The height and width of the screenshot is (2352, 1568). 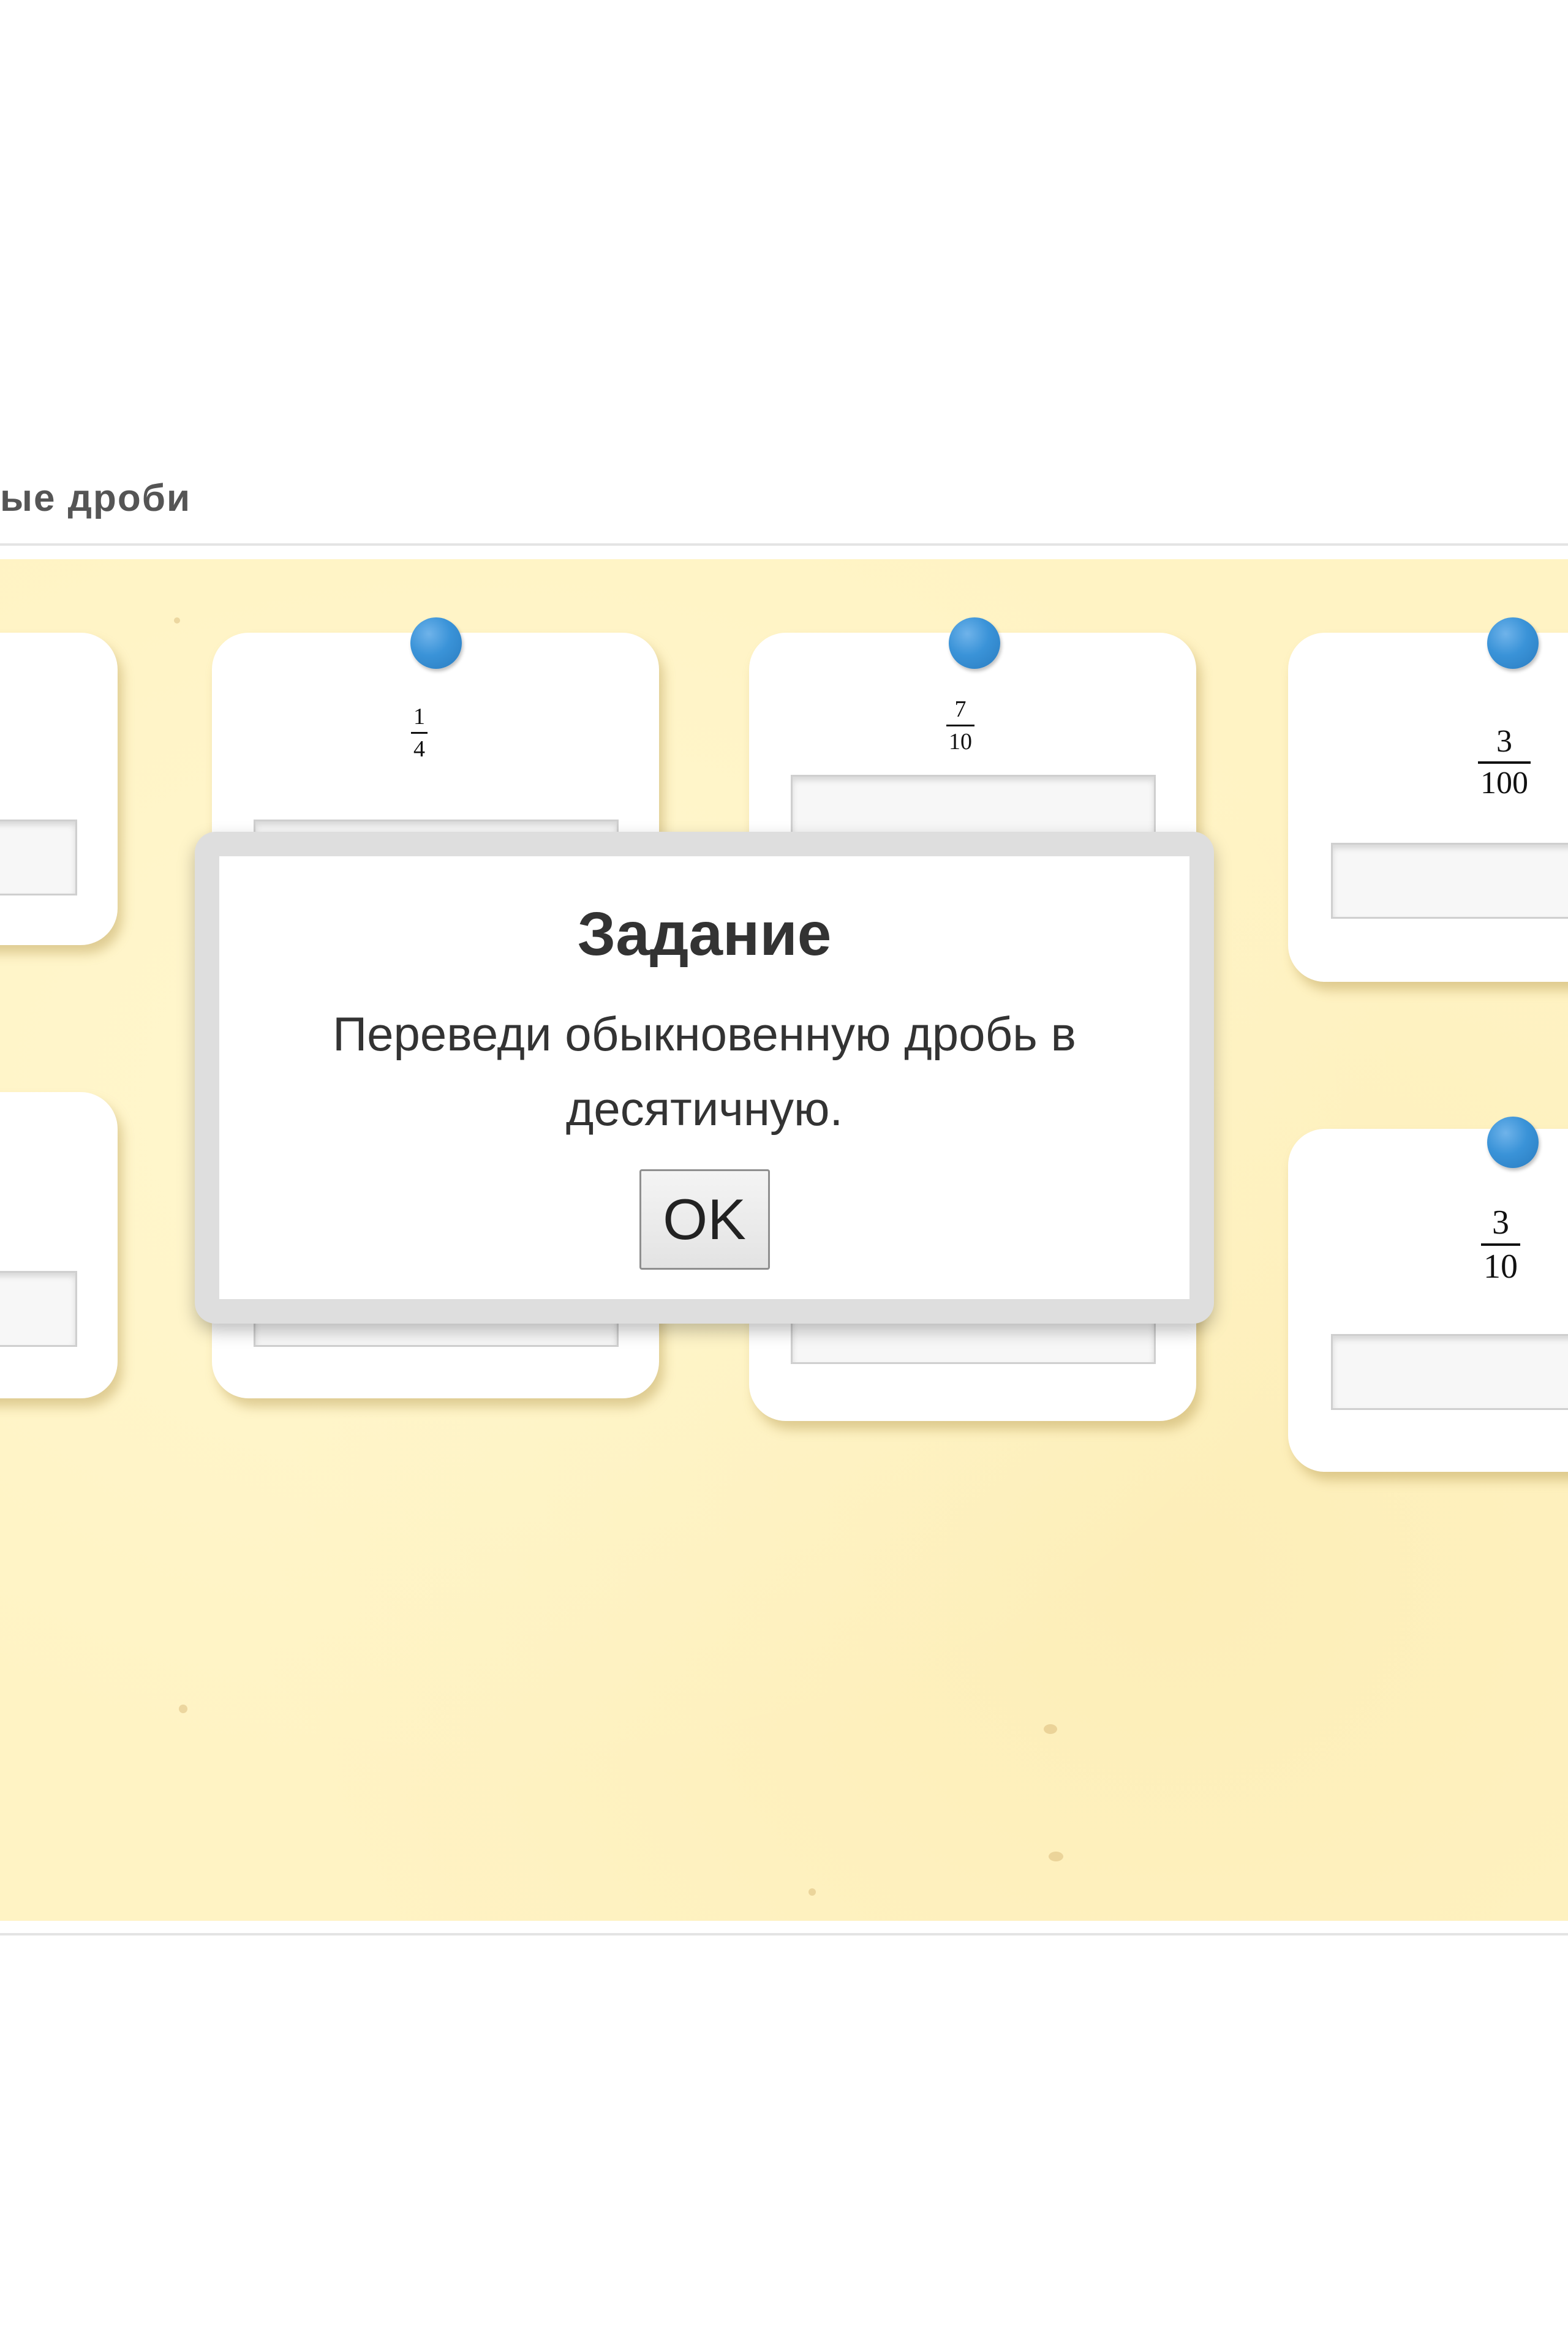 What do you see at coordinates (704, 1219) in the screenshot?
I see `ok-button: OK` at bounding box center [704, 1219].